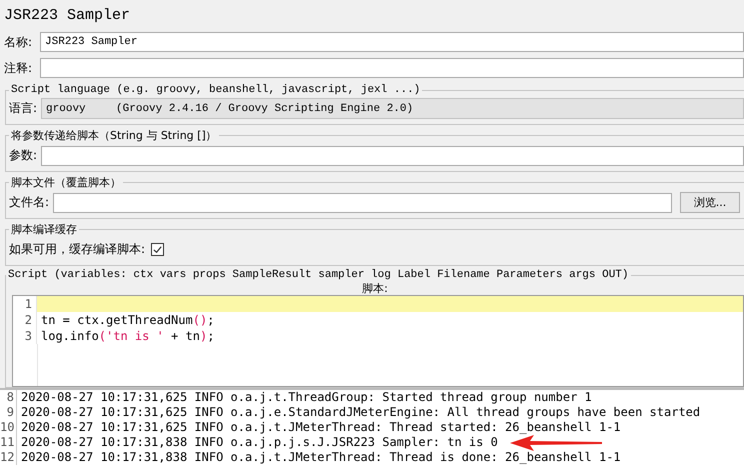 This screenshot has width=744, height=467. Describe the element at coordinates (392, 68) in the screenshot. I see `text-field` at that location.